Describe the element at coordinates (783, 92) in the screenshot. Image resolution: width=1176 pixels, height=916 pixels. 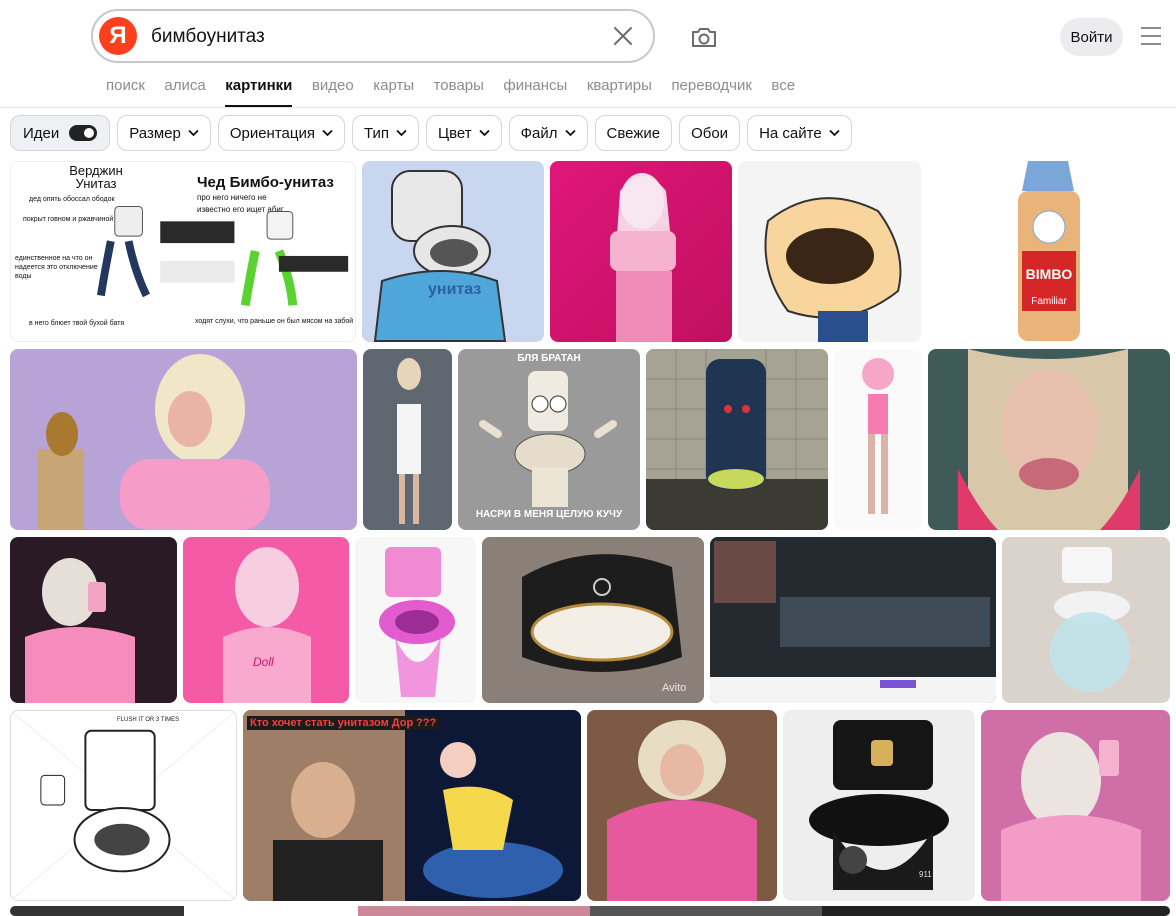
I see `tab-all: все` at that location.